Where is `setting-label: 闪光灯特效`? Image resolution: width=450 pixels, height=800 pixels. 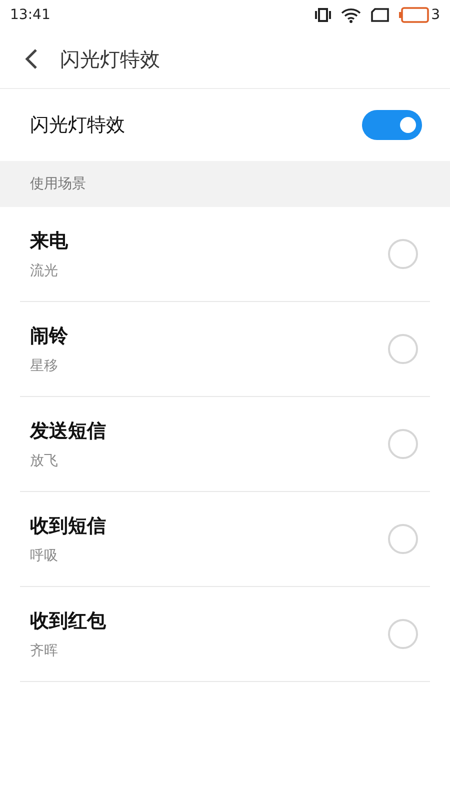 setting-label: 闪光灯特效 is located at coordinates (77, 125).